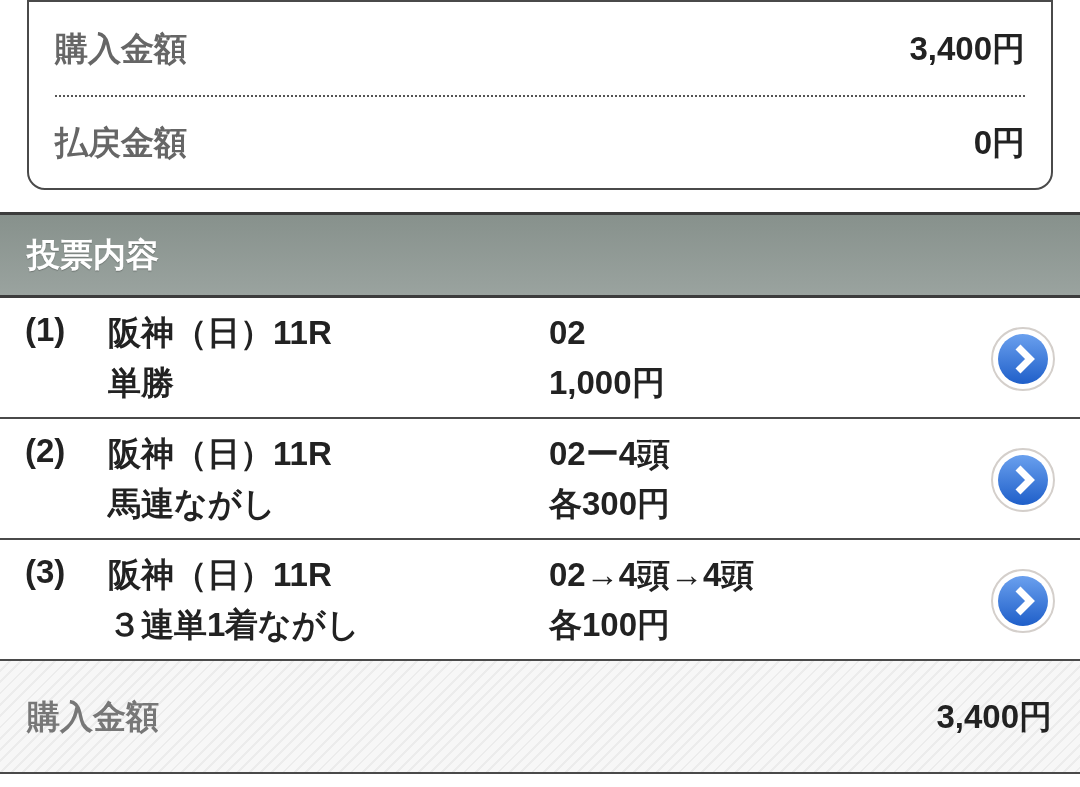 The height and width of the screenshot is (787, 1080). Describe the element at coordinates (610, 454) in the screenshot. I see `bet-selection: 02ー4頭` at that location.